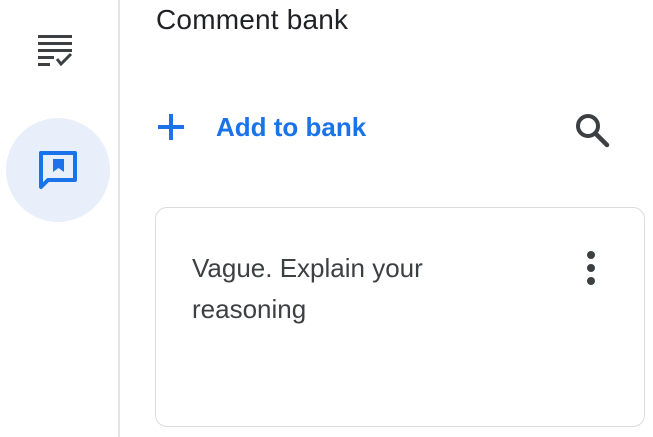  I want to click on add-to-bank-label: Add to bank, so click(291, 126).